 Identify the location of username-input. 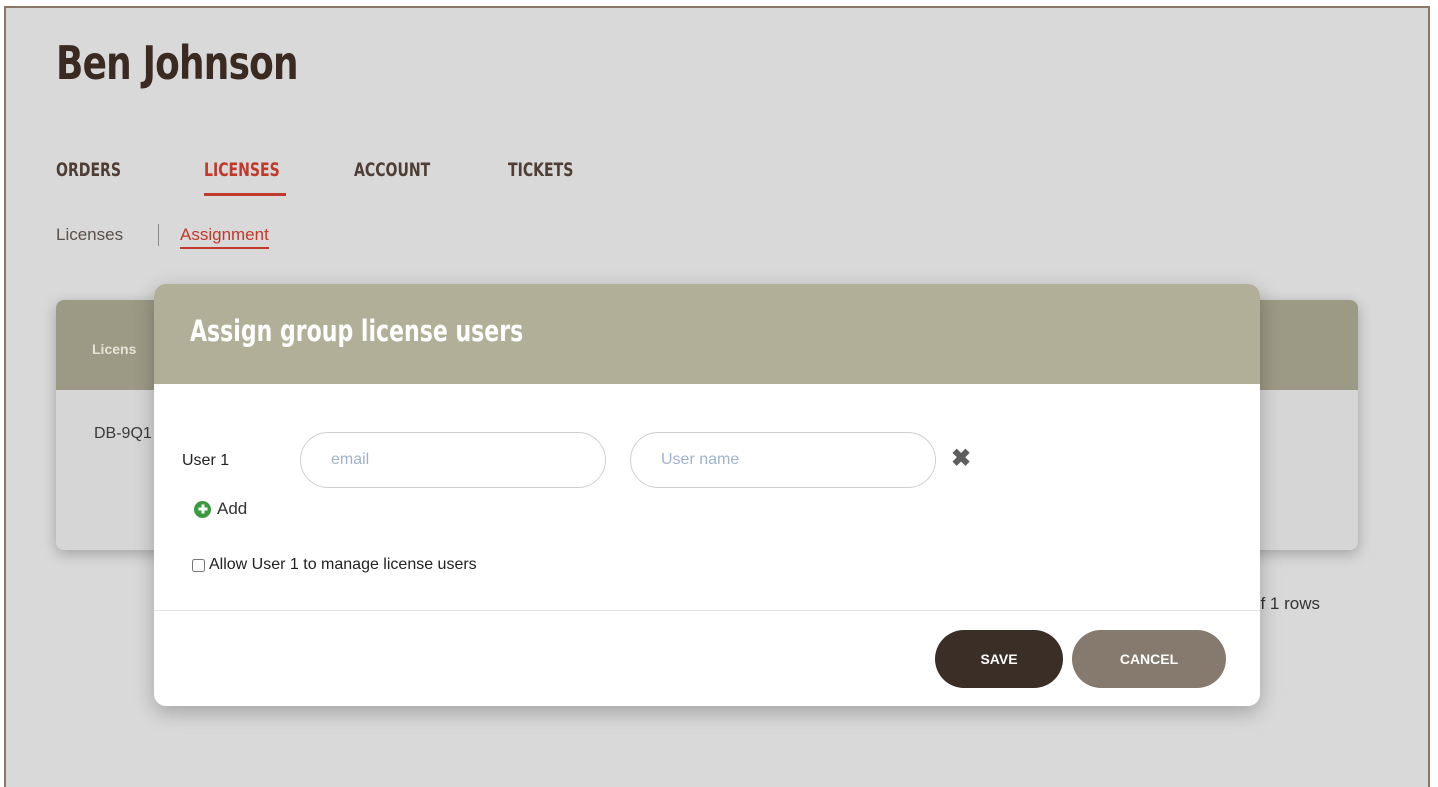
(783, 460).